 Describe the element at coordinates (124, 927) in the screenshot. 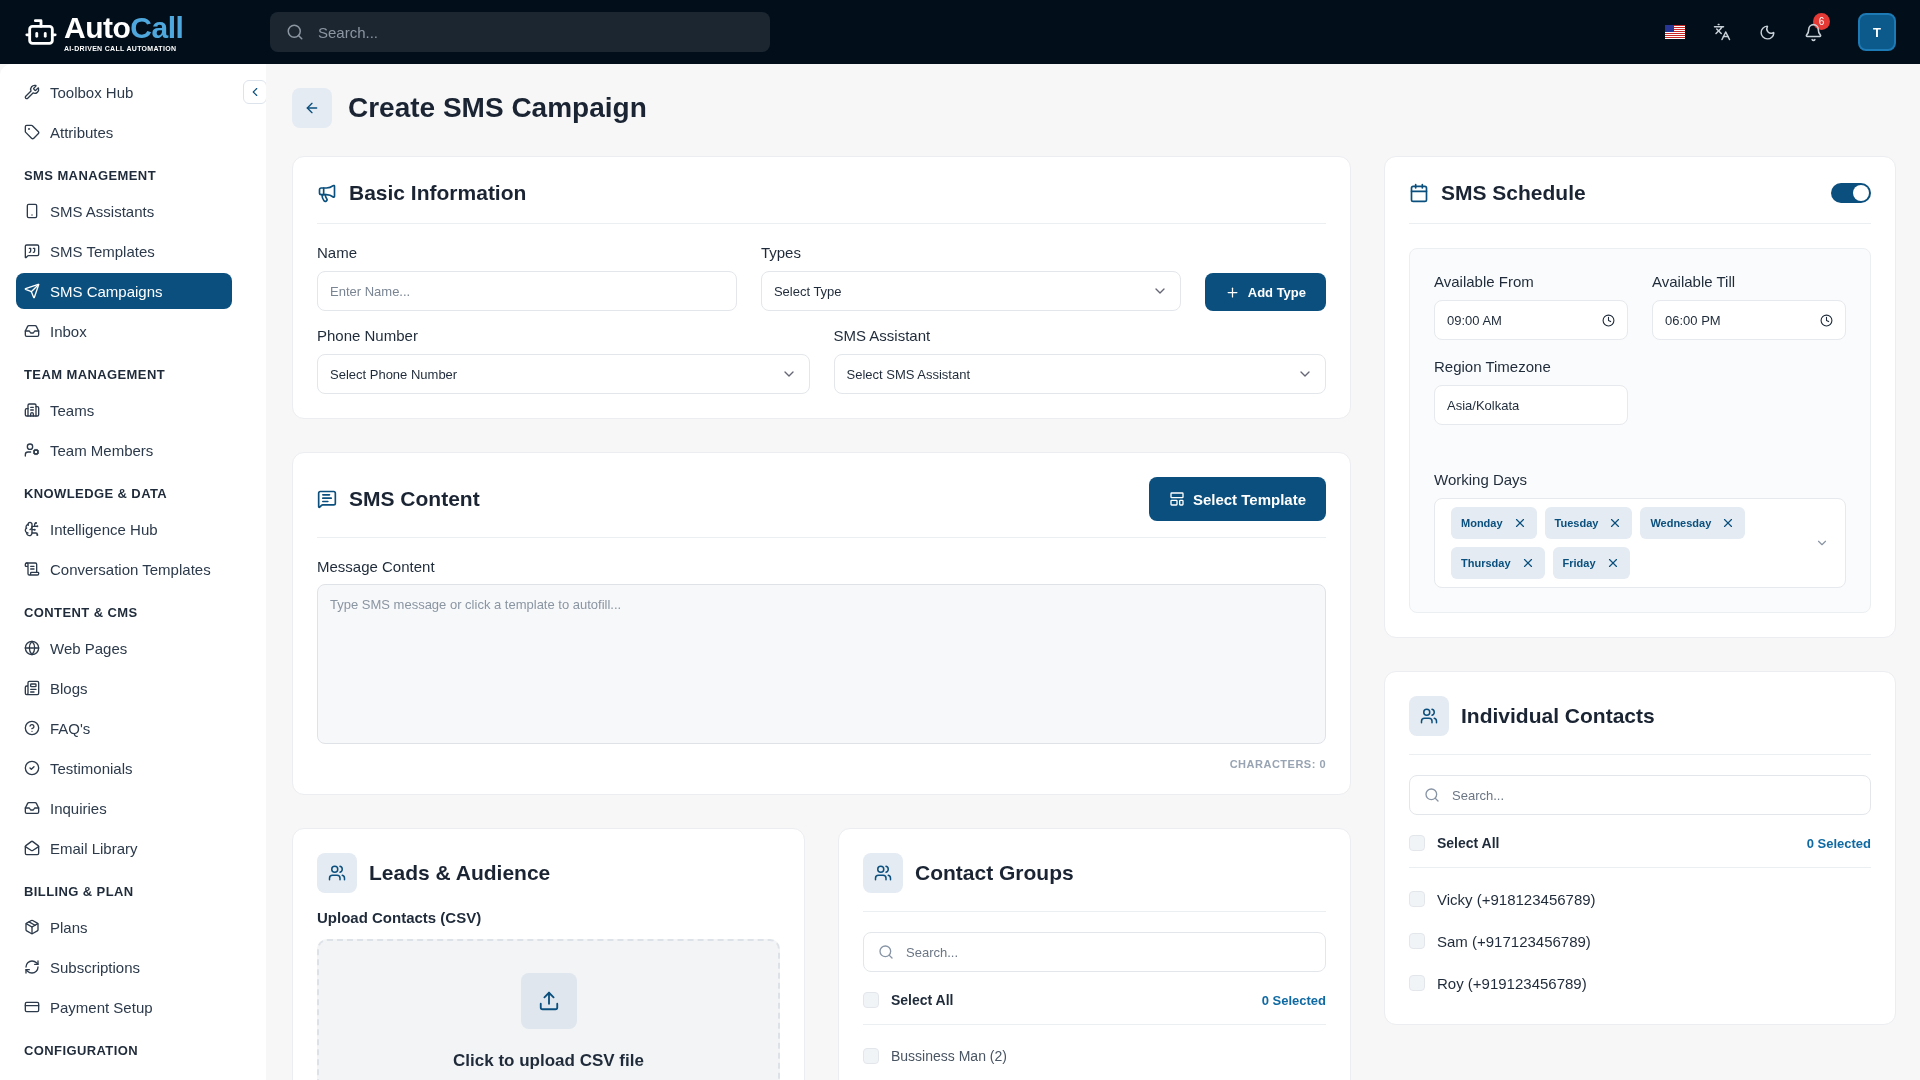

I see `sidebar-item: Plans` at that location.